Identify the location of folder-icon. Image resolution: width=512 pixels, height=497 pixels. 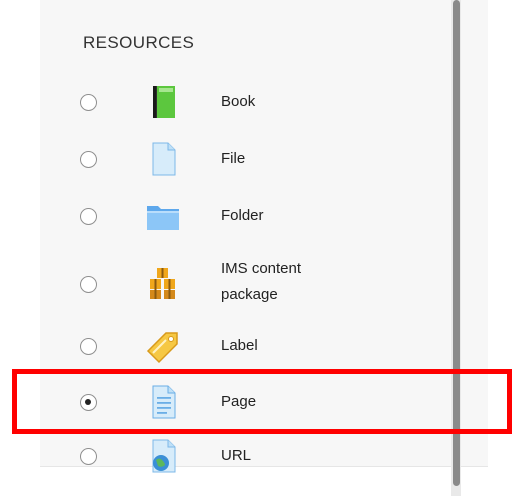
(163, 218).